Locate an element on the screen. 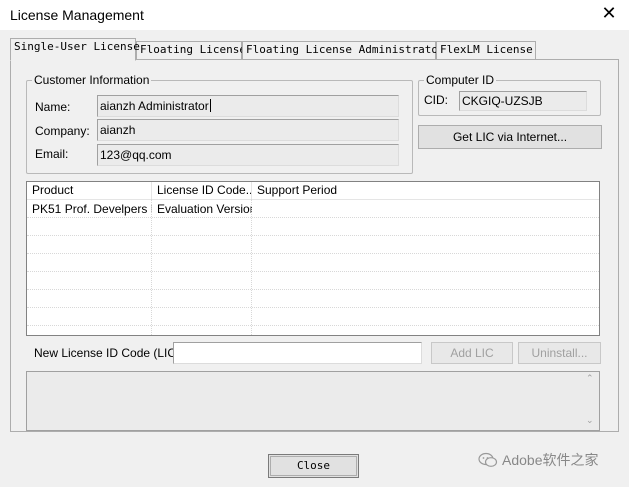 The width and height of the screenshot is (629, 487). email-label: Email: is located at coordinates (52, 154).